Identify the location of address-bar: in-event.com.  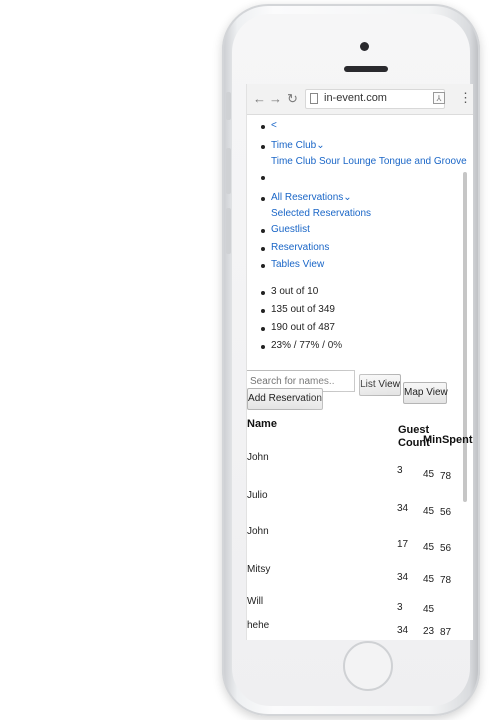
(375, 99).